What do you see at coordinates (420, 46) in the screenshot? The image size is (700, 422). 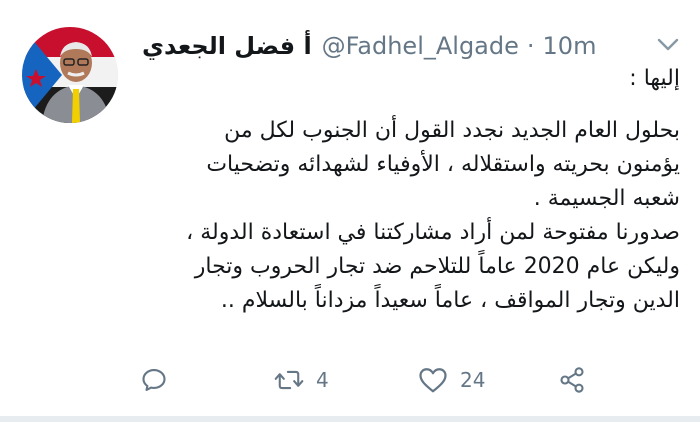 I see `user-handle: @Fadhel_Algade` at bounding box center [420, 46].